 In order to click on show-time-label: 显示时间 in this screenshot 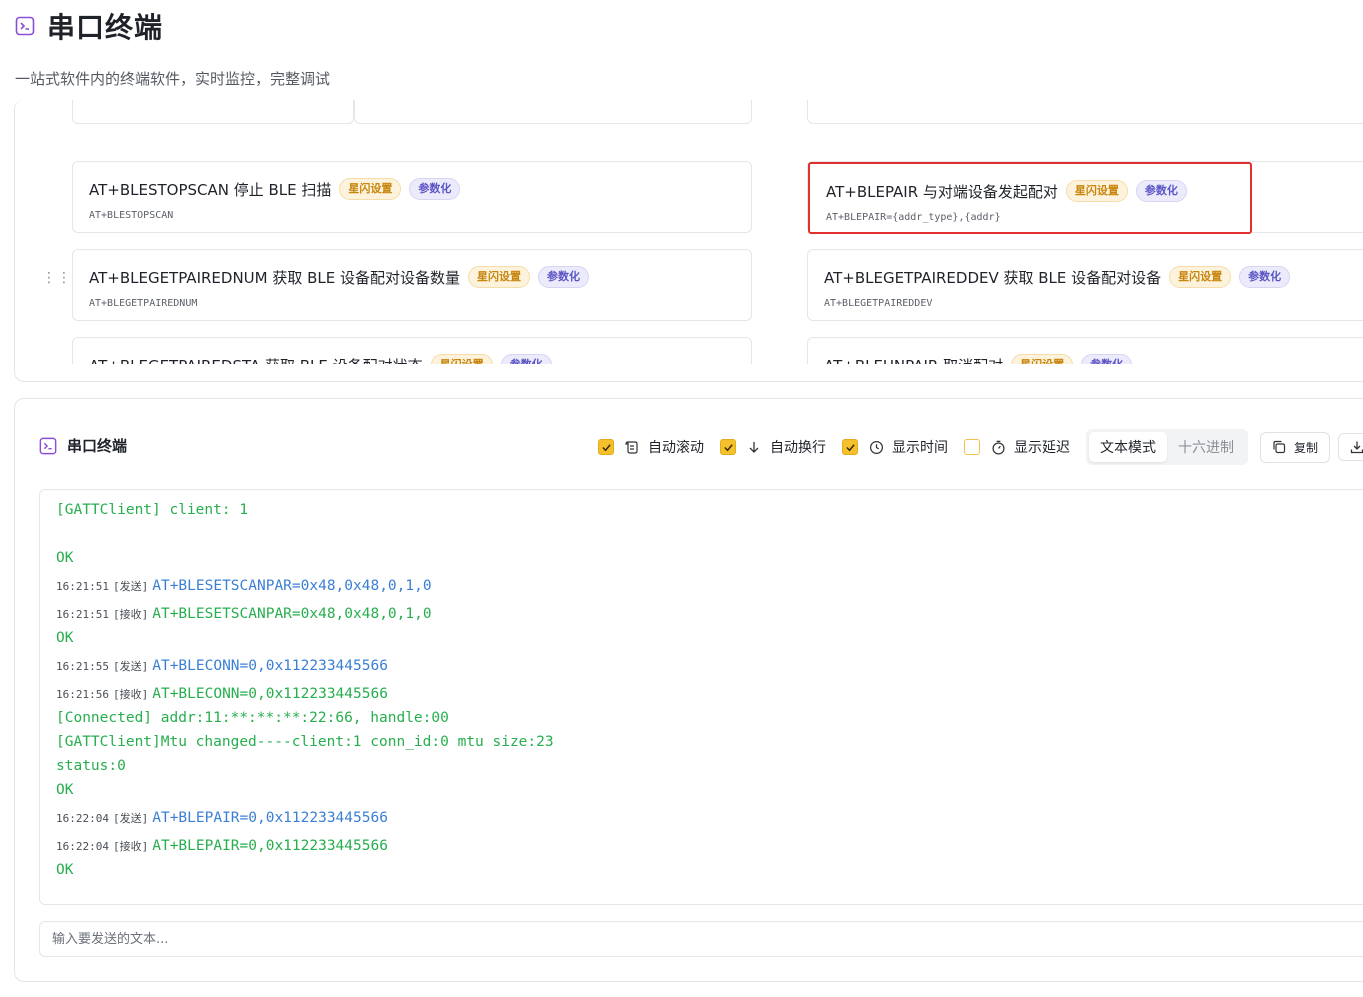, I will do `click(920, 448)`.